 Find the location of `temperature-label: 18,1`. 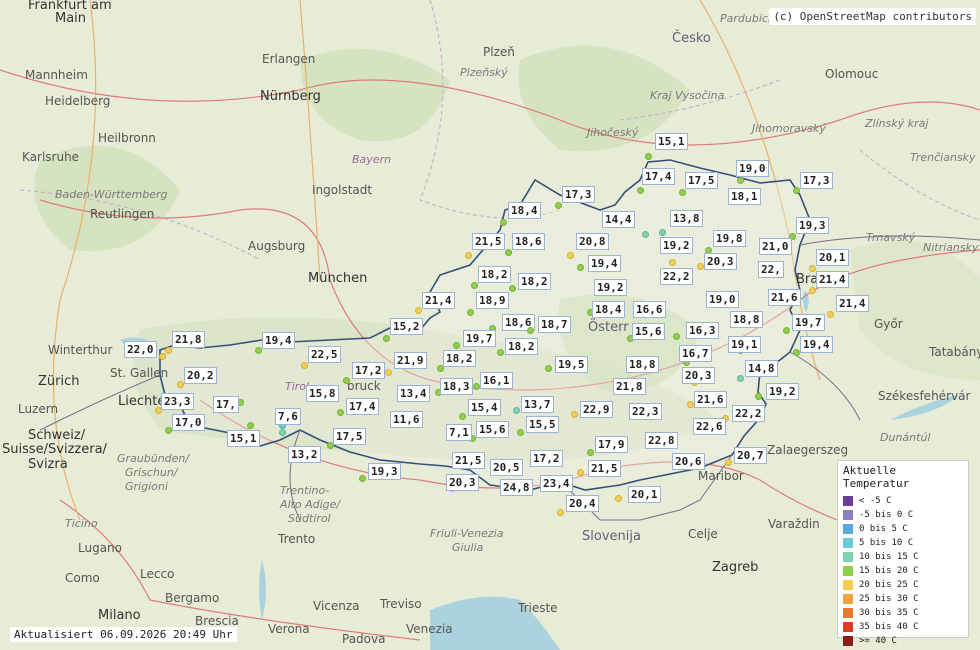

temperature-label: 18,1 is located at coordinates (744, 196).